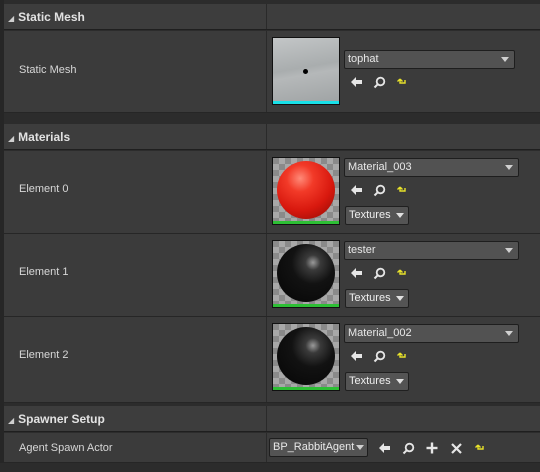  I want to click on property-label: Agent Spawn Actor, so click(66, 448).